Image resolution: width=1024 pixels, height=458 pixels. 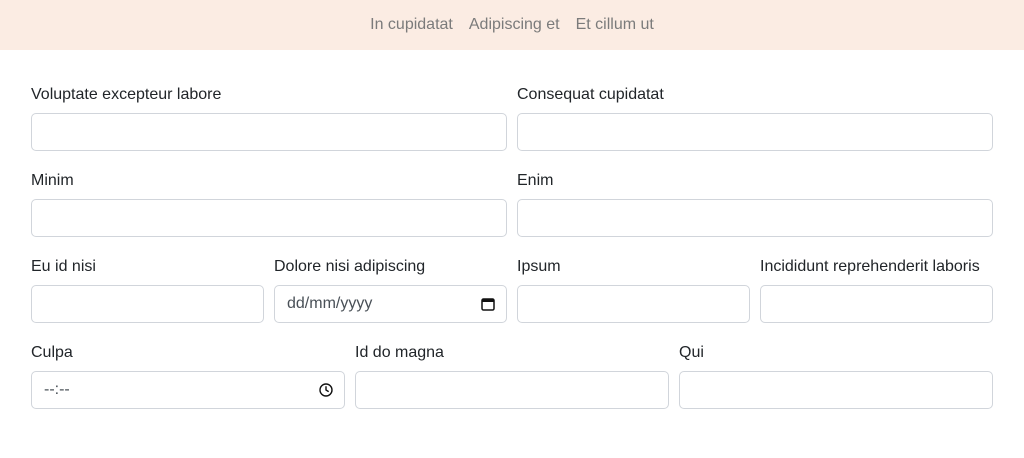 I want to click on top-navigation: In cupidatat Adipiscing et Et cillum ut, so click(x=512, y=25).